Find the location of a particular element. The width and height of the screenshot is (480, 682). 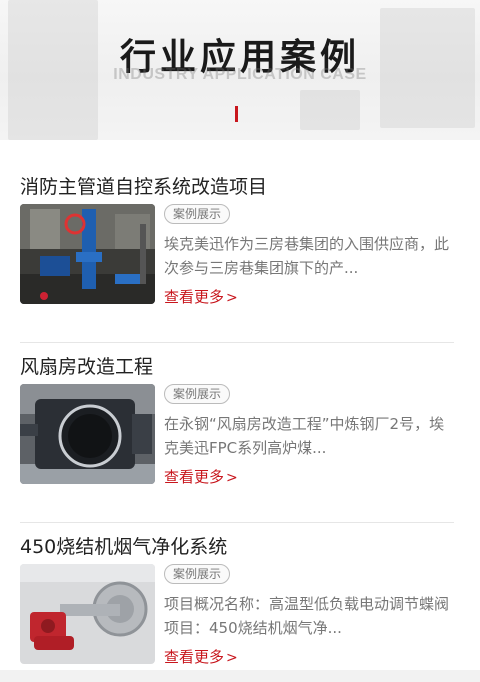

case-image-butterfly-valve is located at coordinates (87, 614).